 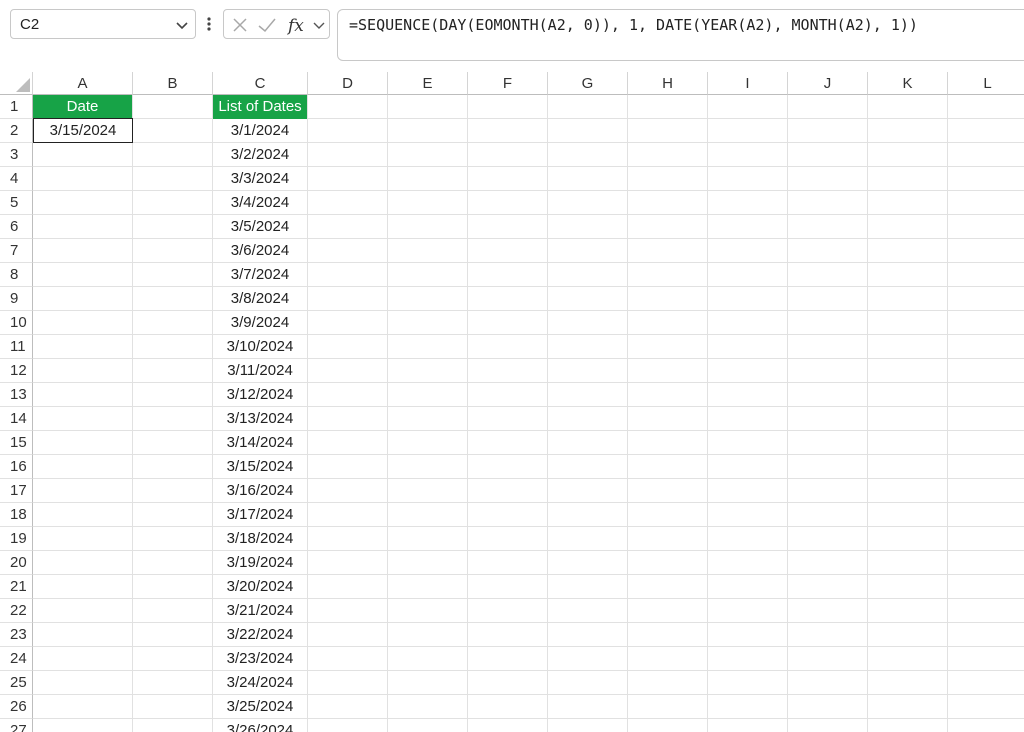 What do you see at coordinates (260, 491) in the screenshot?
I see `cell-c17: 3/16/2024` at bounding box center [260, 491].